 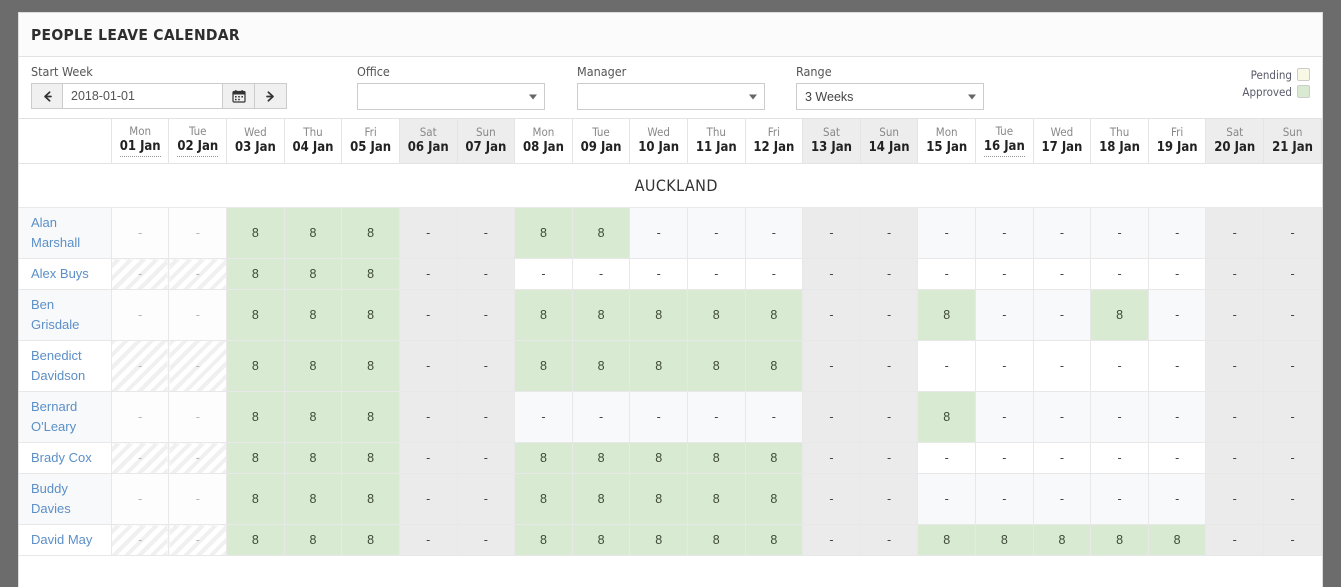 What do you see at coordinates (65, 274) in the screenshot?
I see `employee-name-link: Alex Buys` at bounding box center [65, 274].